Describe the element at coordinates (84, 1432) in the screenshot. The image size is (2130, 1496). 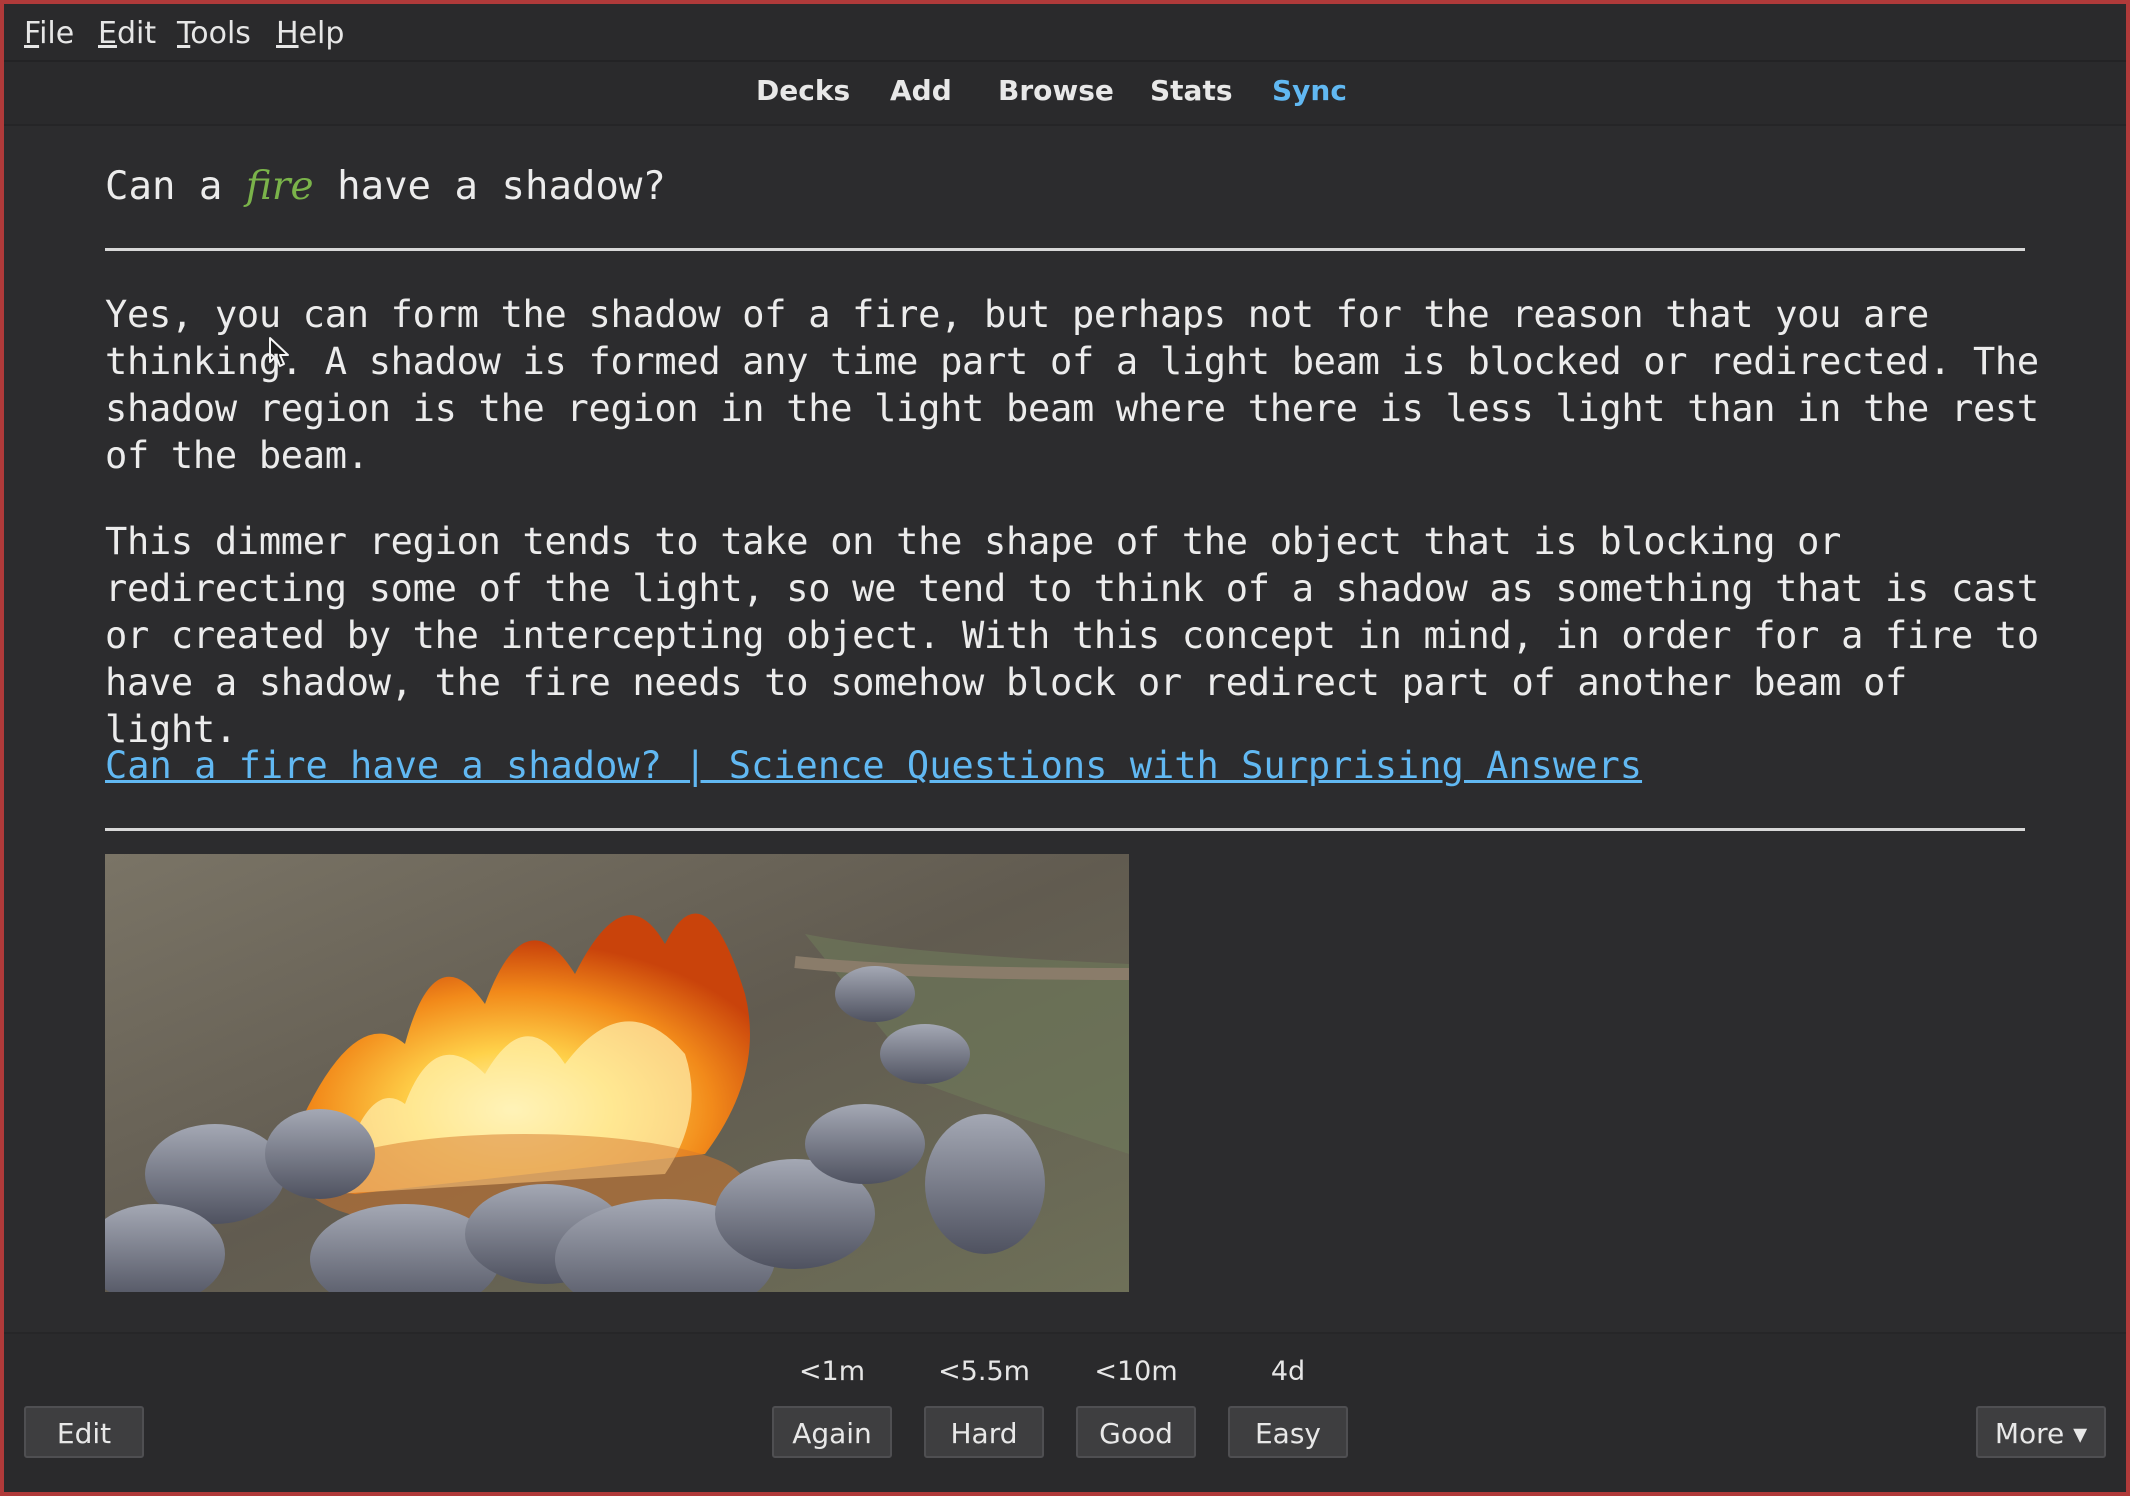
I see `edit-button: Edit` at that location.